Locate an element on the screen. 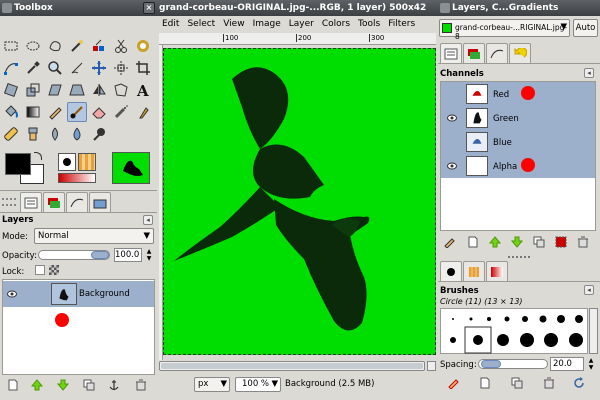  toolbox-titlebar: Toolbox × is located at coordinates (78, 8).